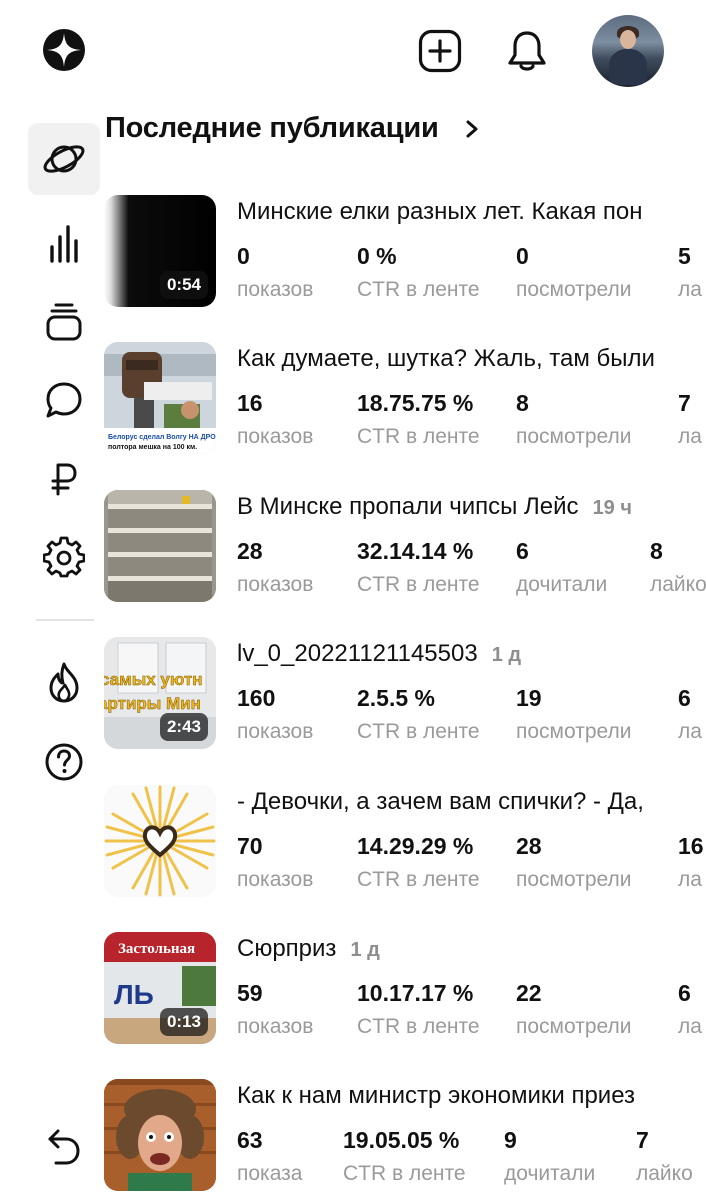  Describe the element at coordinates (396, 698) in the screenshot. I see `stat-value: 2.5.5 %` at that location.